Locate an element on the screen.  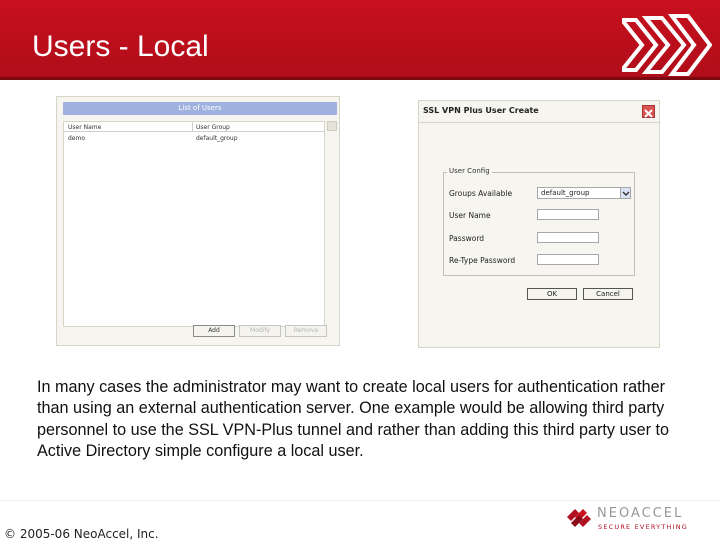
dialog-title: SSL VPN Plus User Create is located at coordinates (481, 110).